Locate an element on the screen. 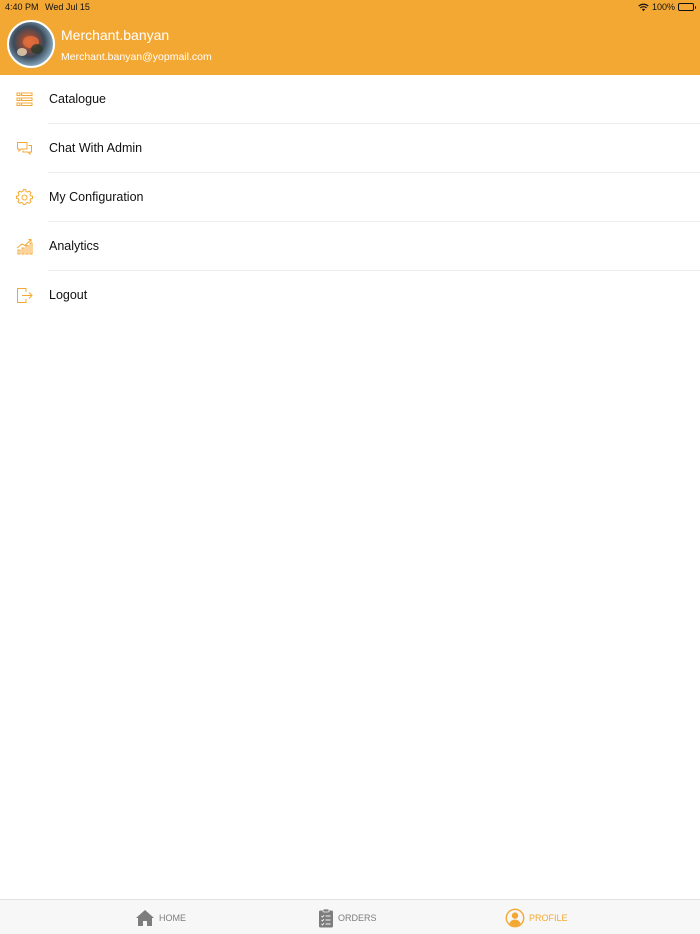 This screenshot has width=700, height=934. gear-icon is located at coordinates (24, 197).